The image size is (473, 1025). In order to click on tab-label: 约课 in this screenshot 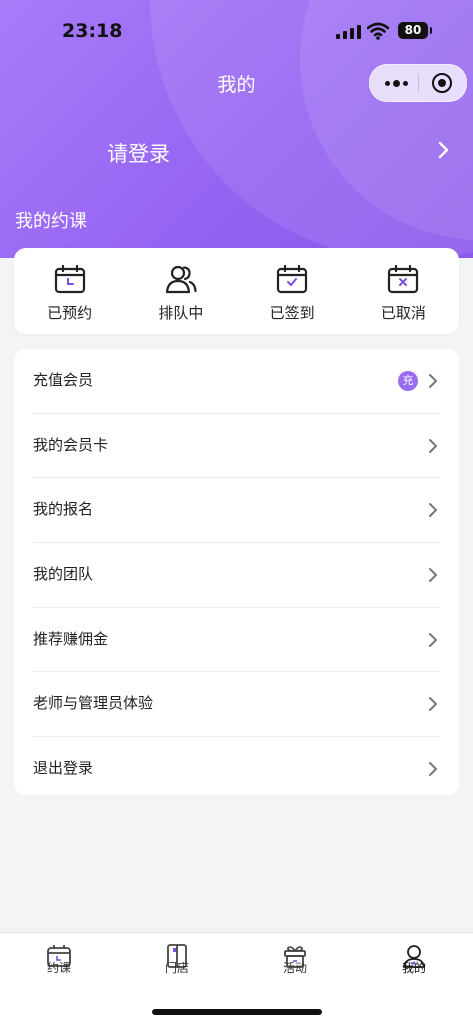, I will do `click(58, 968)`.